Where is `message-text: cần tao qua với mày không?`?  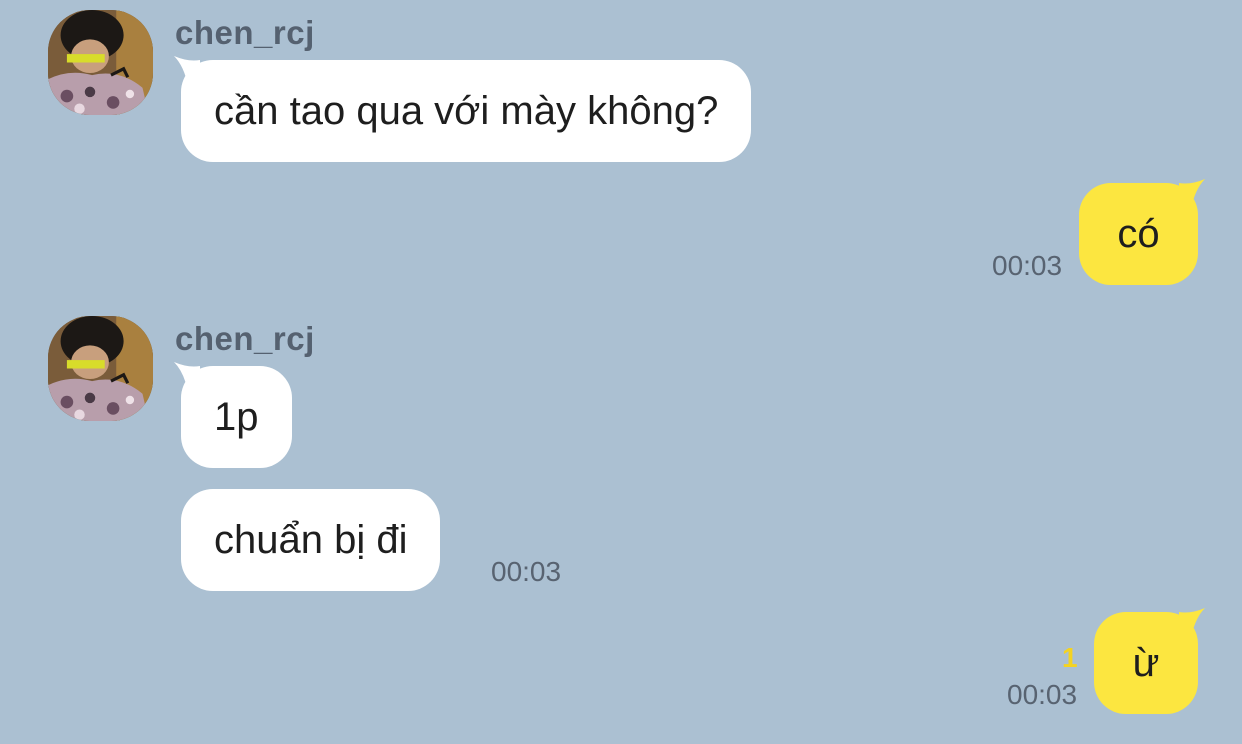
message-text: cần tao qua với mày không? is located at coordinates (466, 111).